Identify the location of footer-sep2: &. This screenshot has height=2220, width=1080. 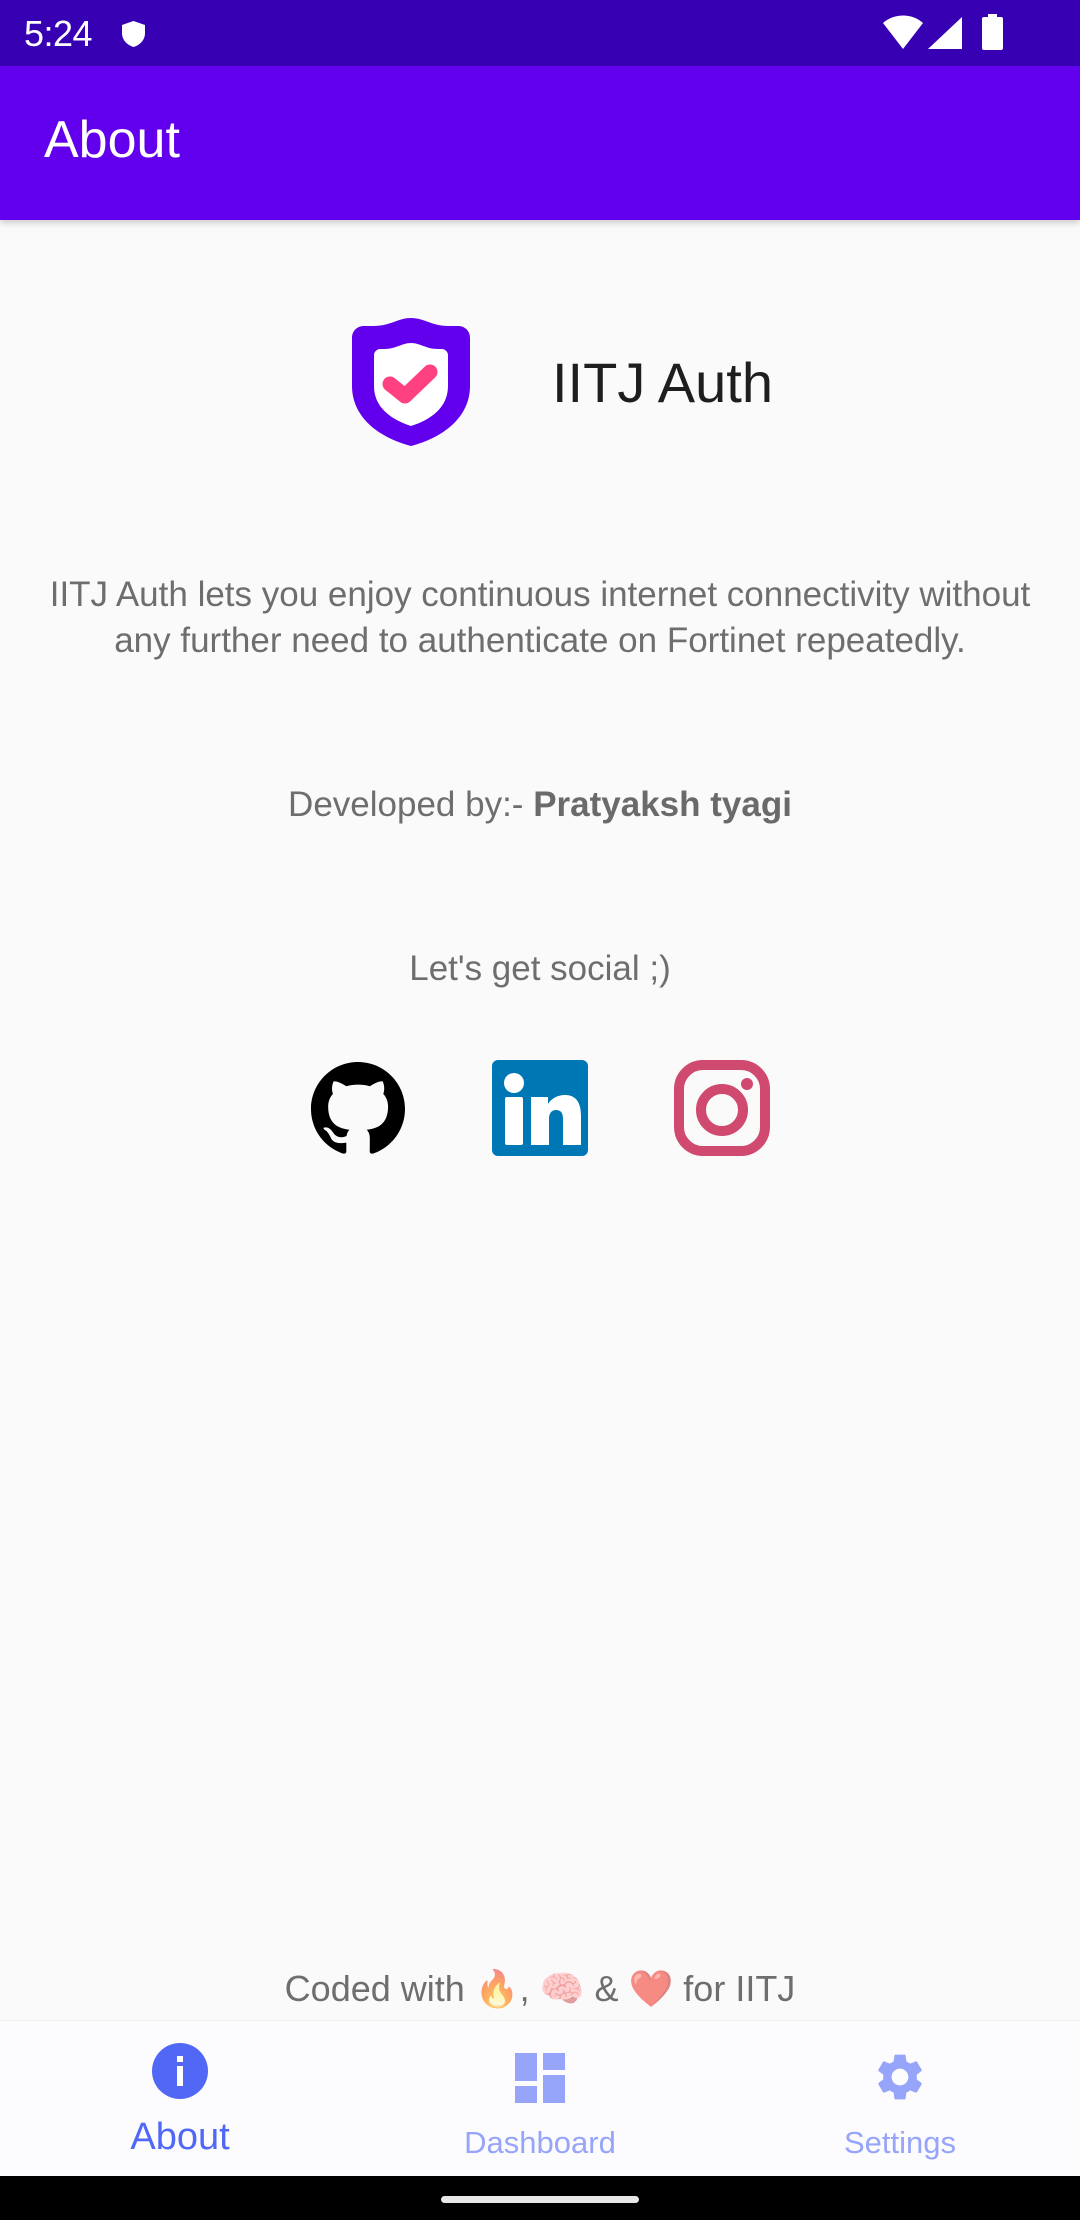
(606, 1988).